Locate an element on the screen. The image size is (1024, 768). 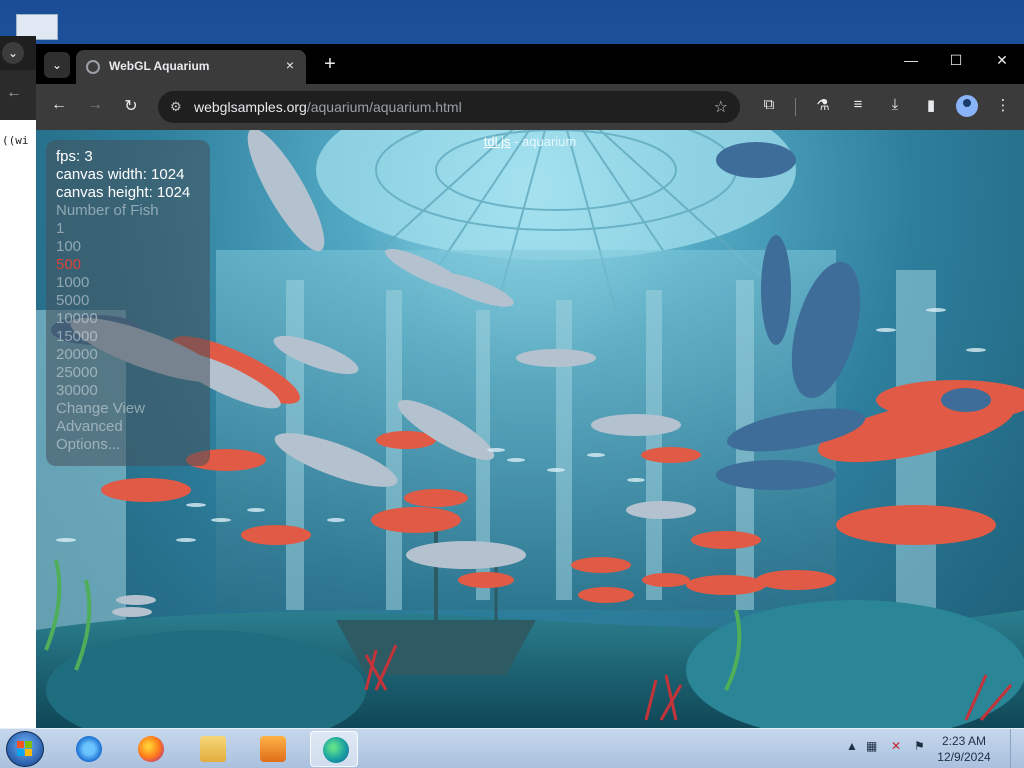
taskbar-edge is located at coordinates (334, 749).